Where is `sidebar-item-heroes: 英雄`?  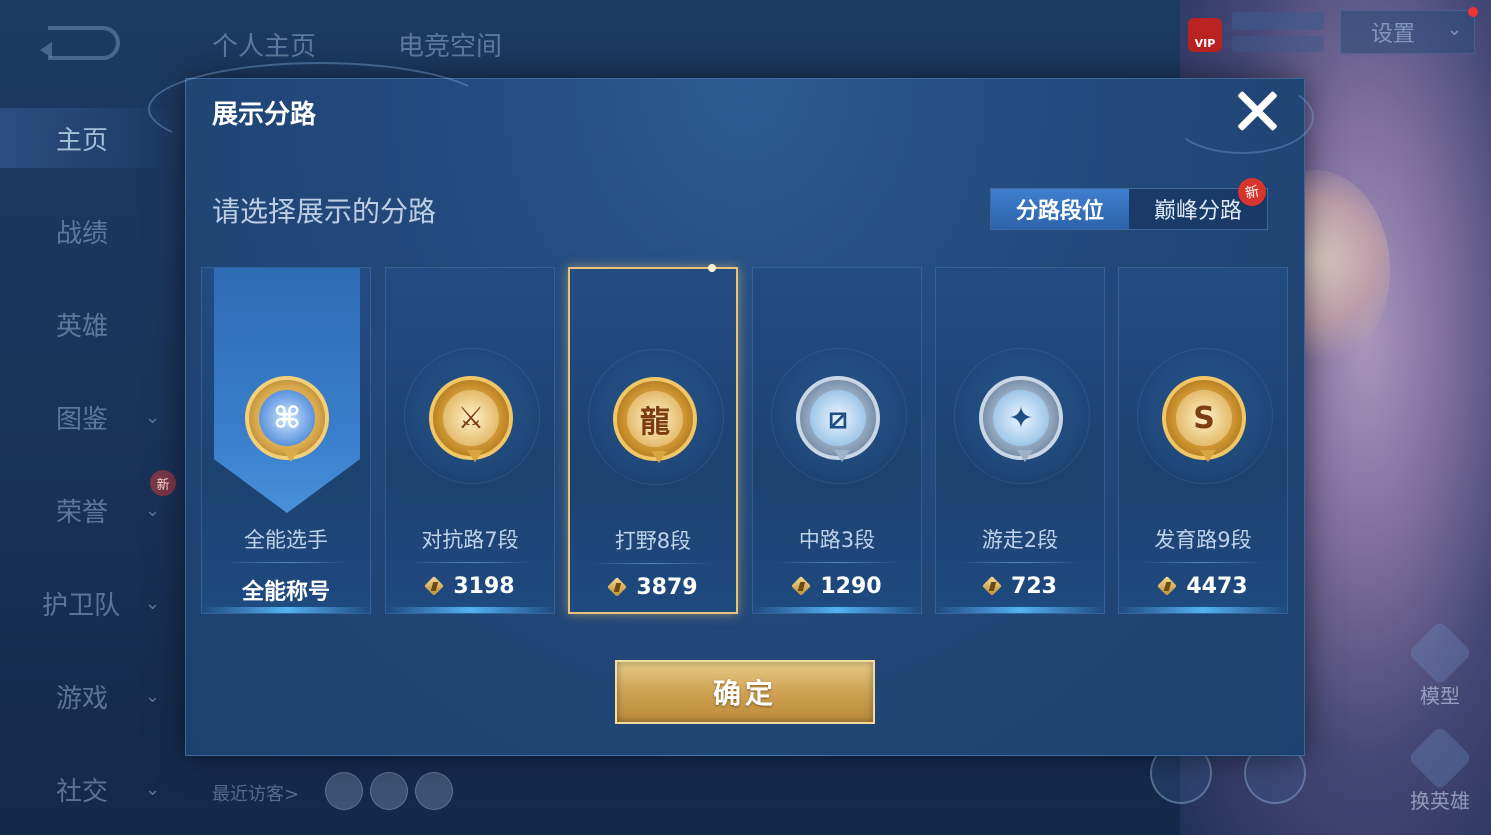
sidebar-item-heroes: 英雄 is located at coordinates (90, 324).